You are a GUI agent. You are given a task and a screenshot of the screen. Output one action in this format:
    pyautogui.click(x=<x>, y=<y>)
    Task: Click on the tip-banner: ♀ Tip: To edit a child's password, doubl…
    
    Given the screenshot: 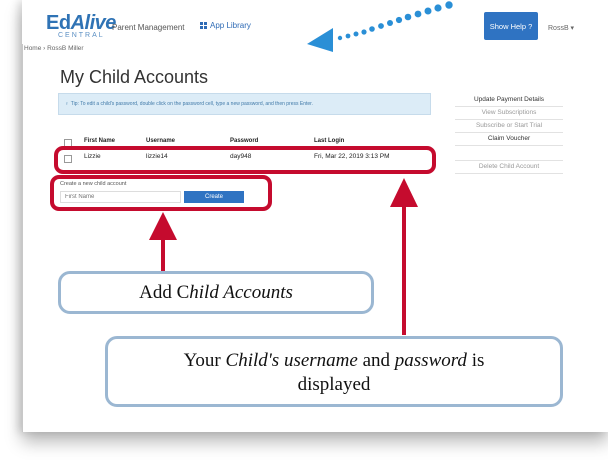 What is the action you would take?
    pyautogui.click(x=244, y=104)
    